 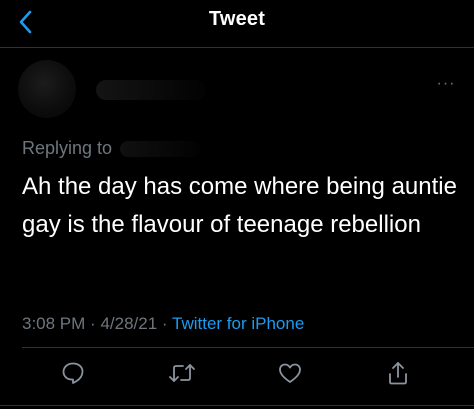 I want to click on action-bar, so click(x=237, y=373).